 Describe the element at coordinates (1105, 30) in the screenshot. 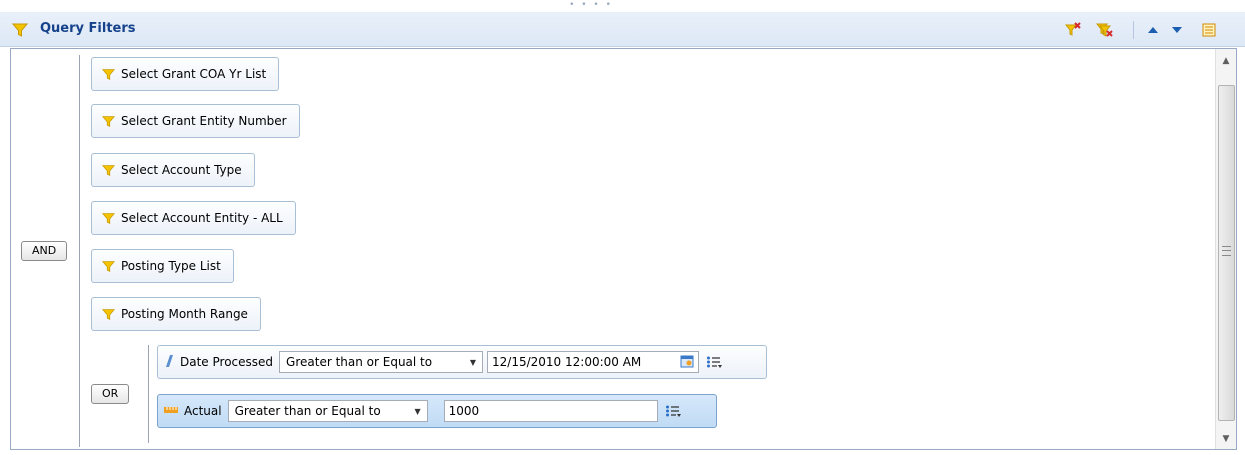

I see `remove-all-filters-icon` at that location.